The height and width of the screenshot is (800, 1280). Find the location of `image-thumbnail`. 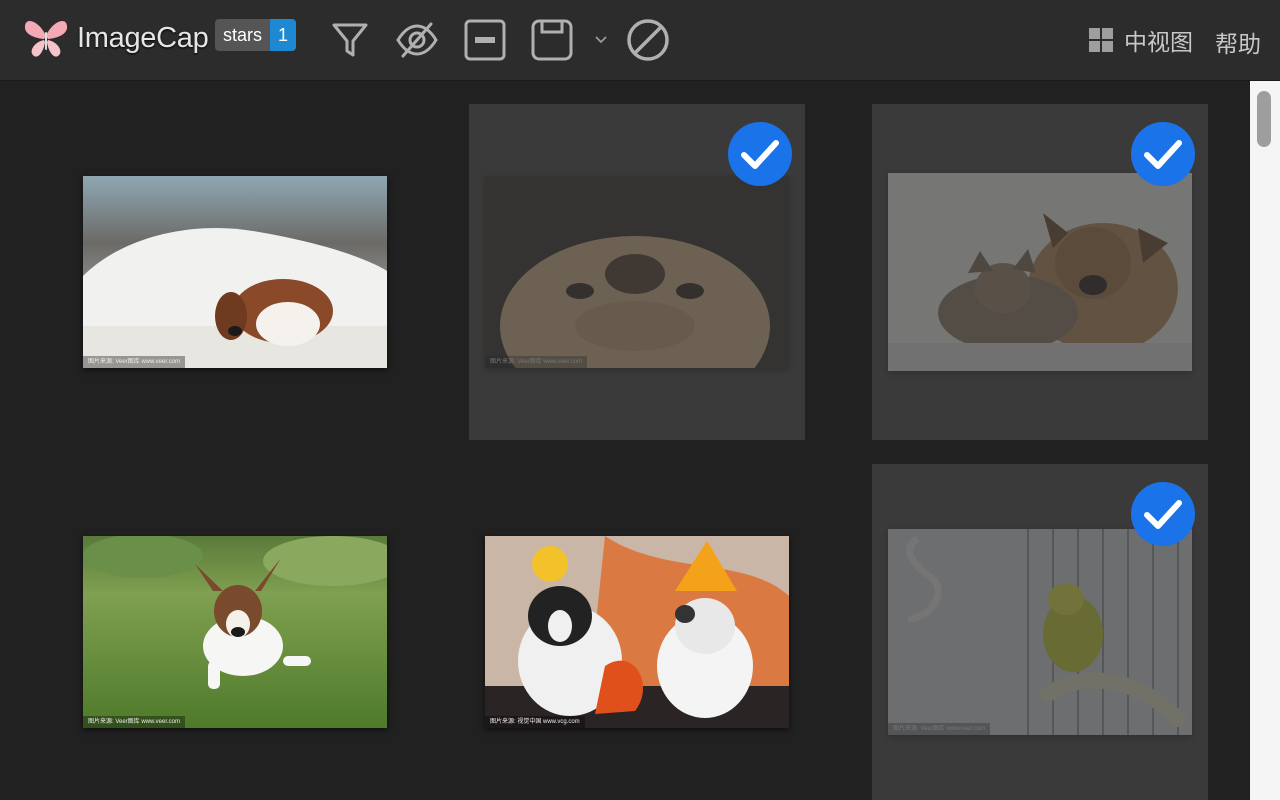

image-thumbnail is located at coordinates (1040, 272).